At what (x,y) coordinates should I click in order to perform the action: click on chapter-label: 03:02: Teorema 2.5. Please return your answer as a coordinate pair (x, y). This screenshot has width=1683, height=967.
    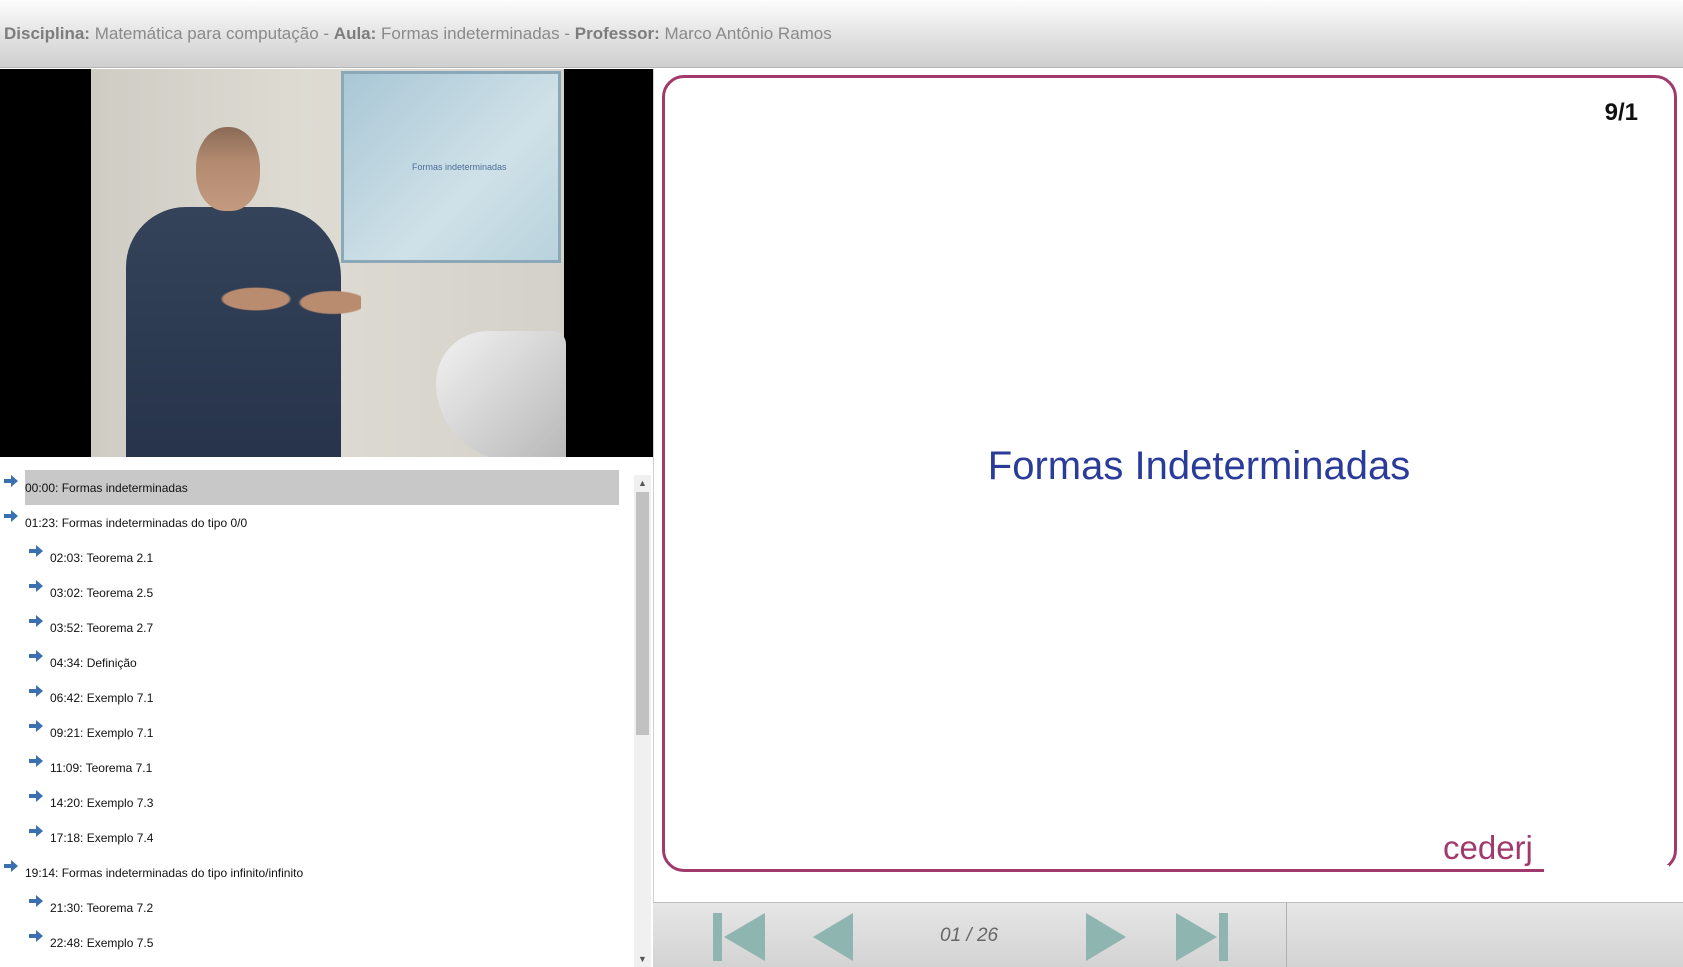
    Looking at the image, I should click on (102, 592).